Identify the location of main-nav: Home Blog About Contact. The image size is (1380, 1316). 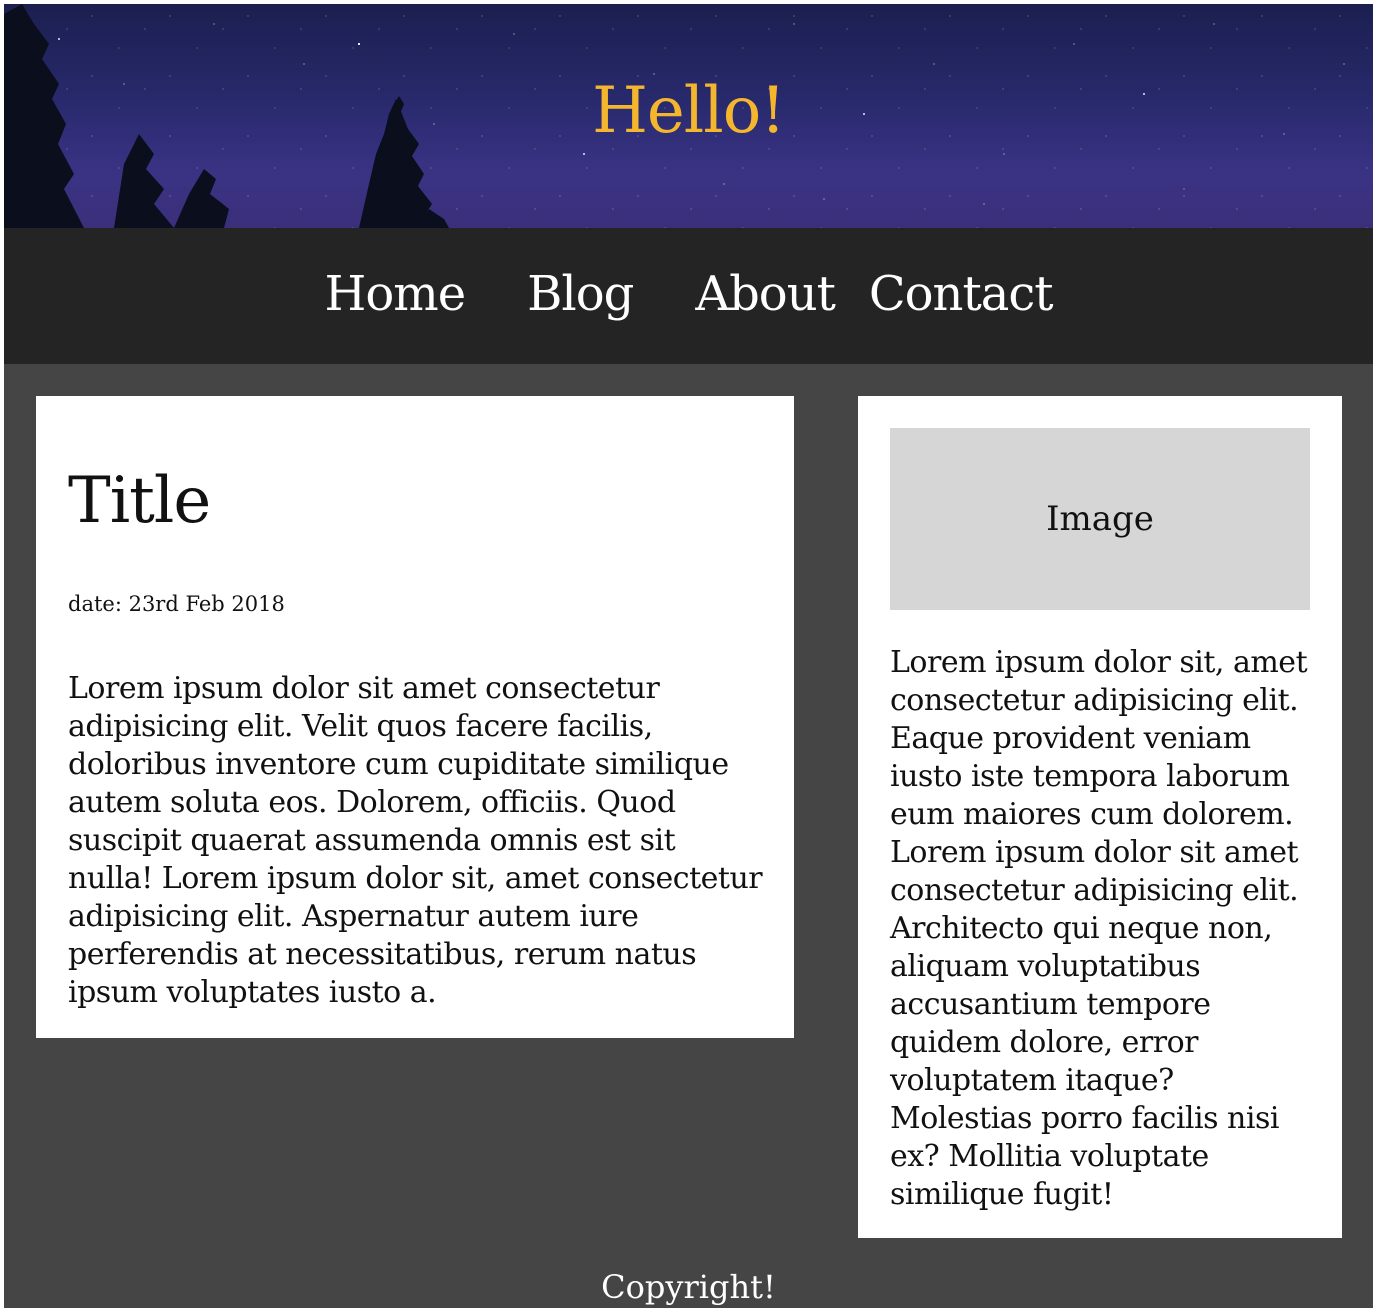
(688, 296).